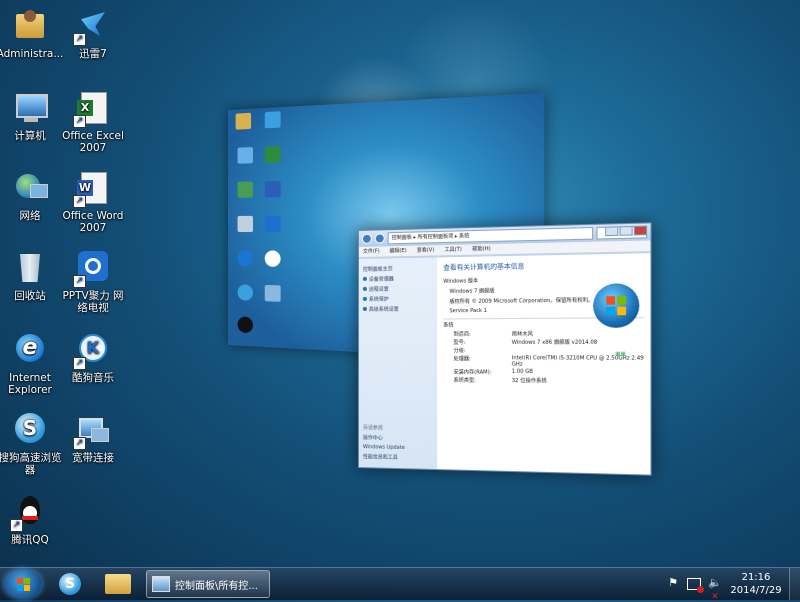 The height and width of the screenshot is (602, 800). What do you see at coordinates (578, 342) in the screenshot?
I see `prop-value: Windows 7 x86 旗舰版 v2014.08` at bounding box center [578, 342].